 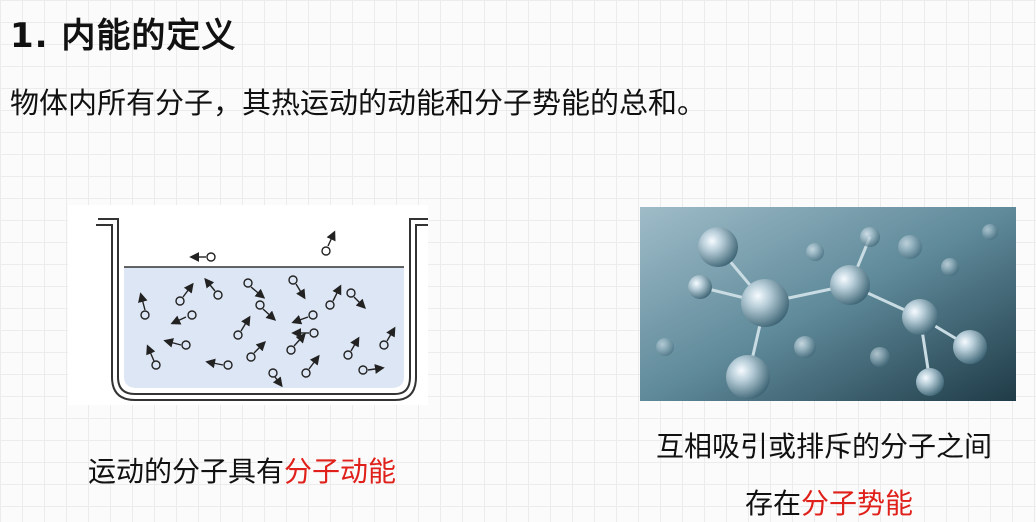 What do you see at coordinates (857, 503) in the screenshot?
I see `highlight-potential-energy: 分子势能` at bounding box center [857, 503].